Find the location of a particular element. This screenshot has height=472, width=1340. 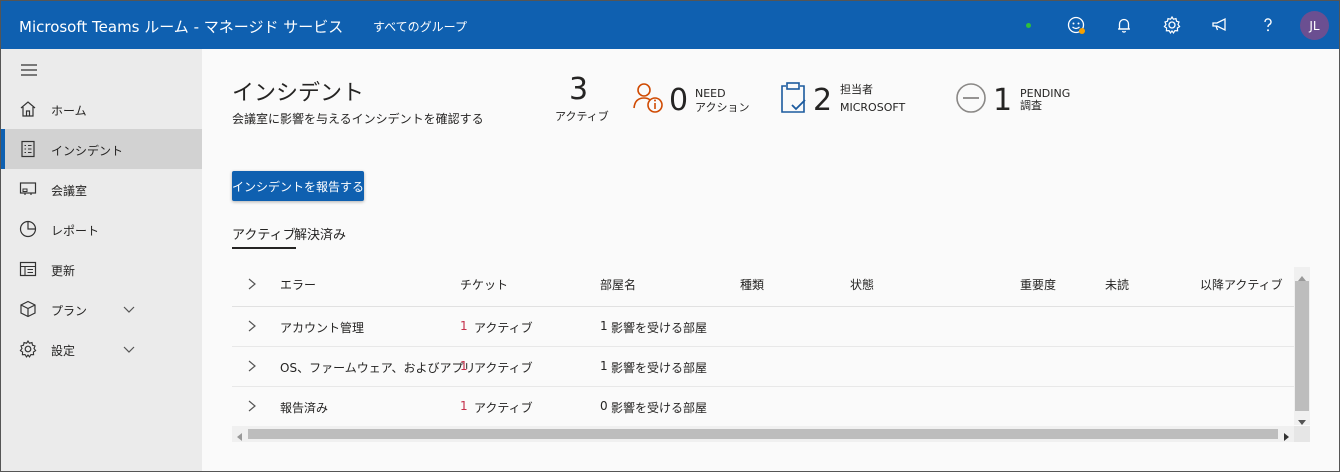

stat-assigned-value: 2 is located at coordinates (823, 100).